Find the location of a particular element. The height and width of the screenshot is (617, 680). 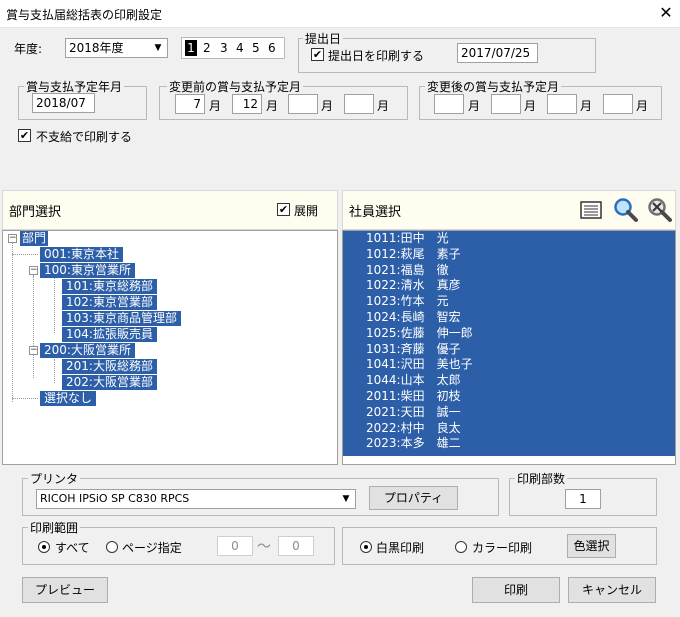

submission-date-input: 2017/07/25 is located at coordinates (497, 53).